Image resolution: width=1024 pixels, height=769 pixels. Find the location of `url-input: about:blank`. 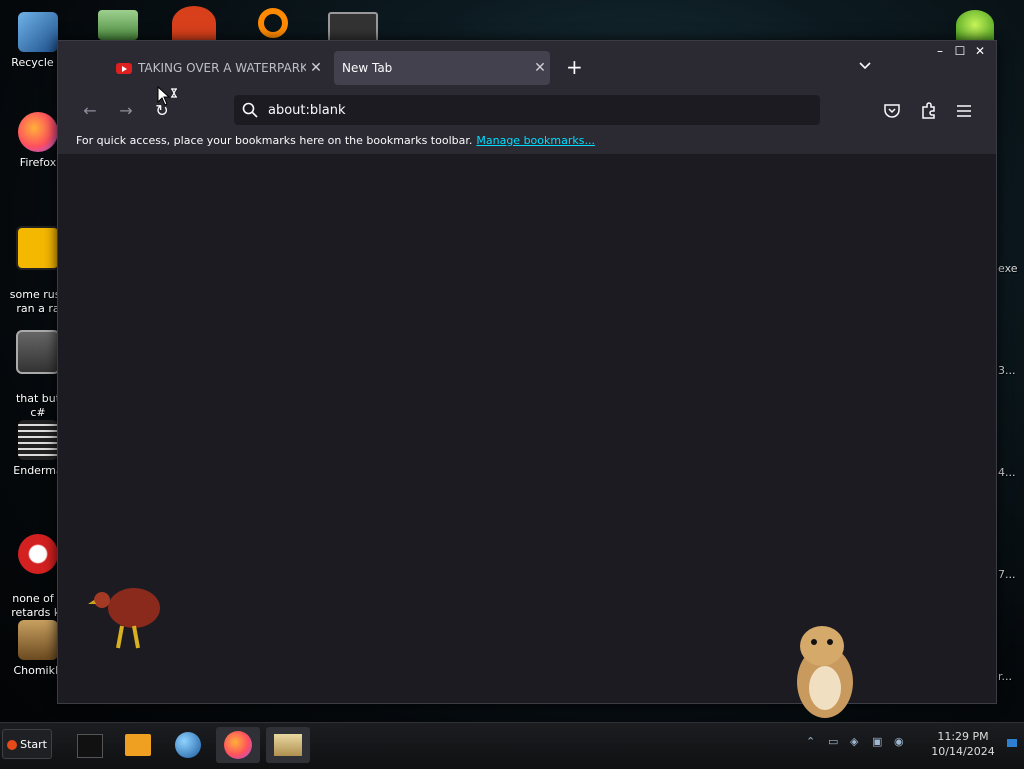

url-input: about:blank is located at coordinates (307, 110).